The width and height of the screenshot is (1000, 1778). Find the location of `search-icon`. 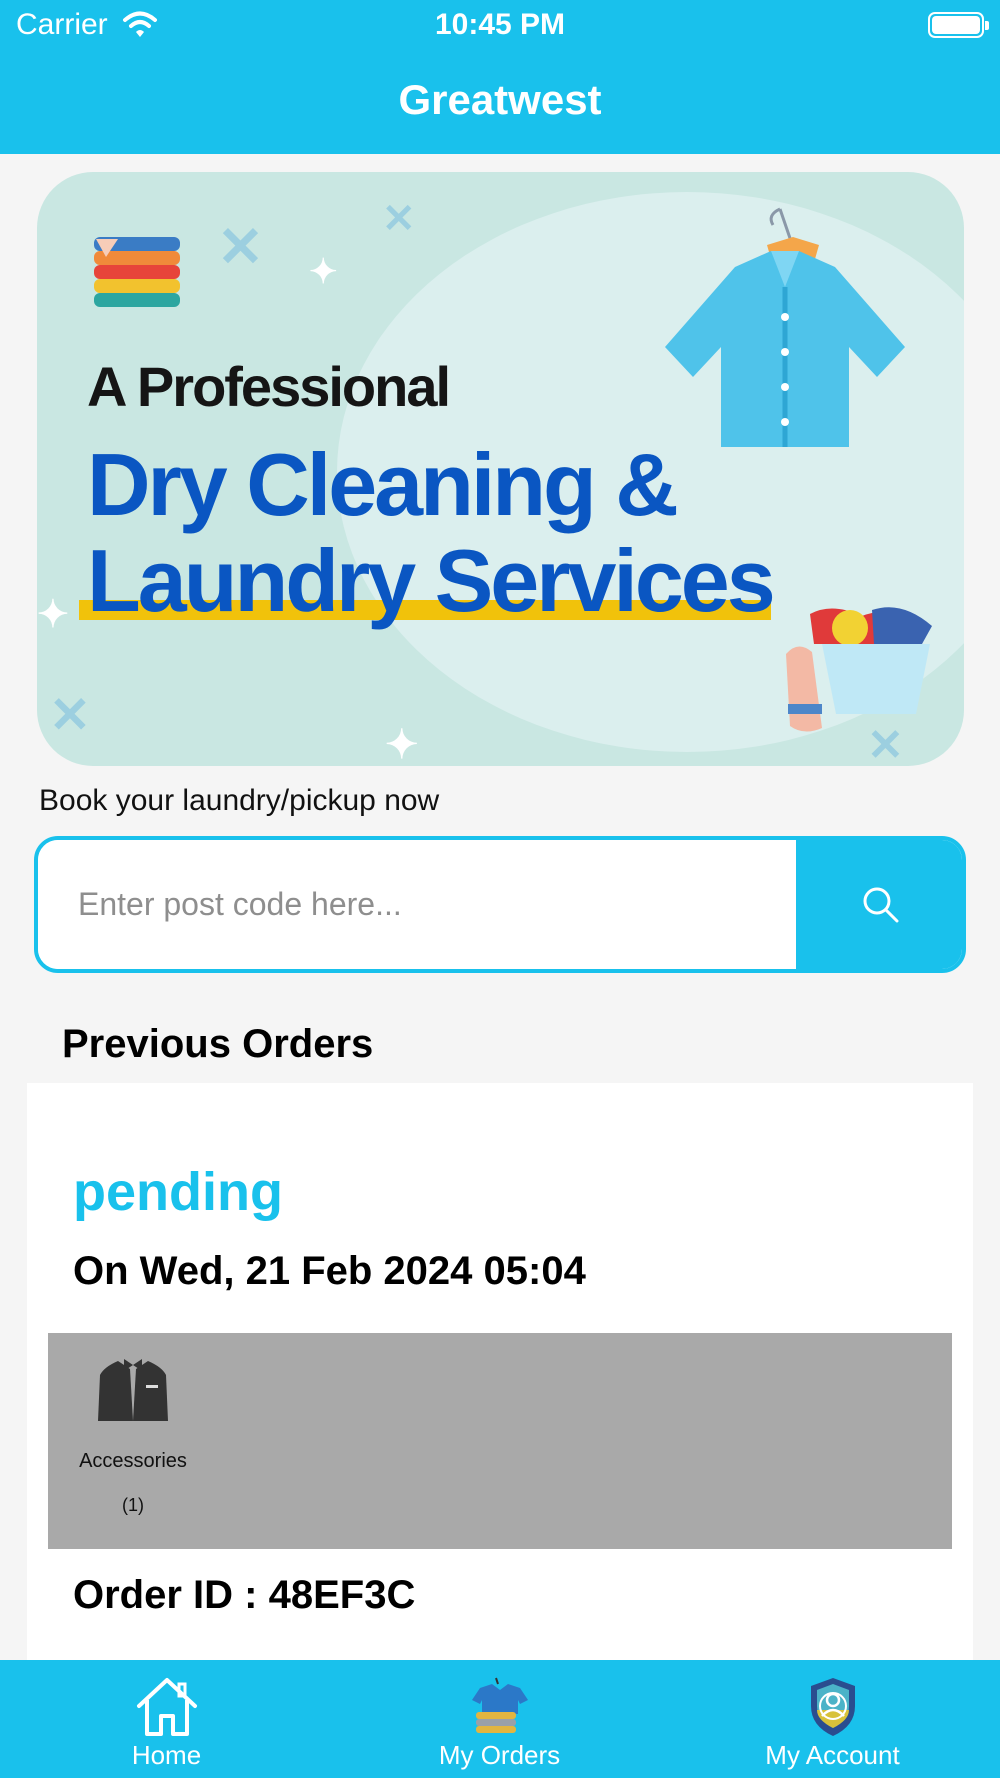

search-icon is located at coordinates (881, 904).